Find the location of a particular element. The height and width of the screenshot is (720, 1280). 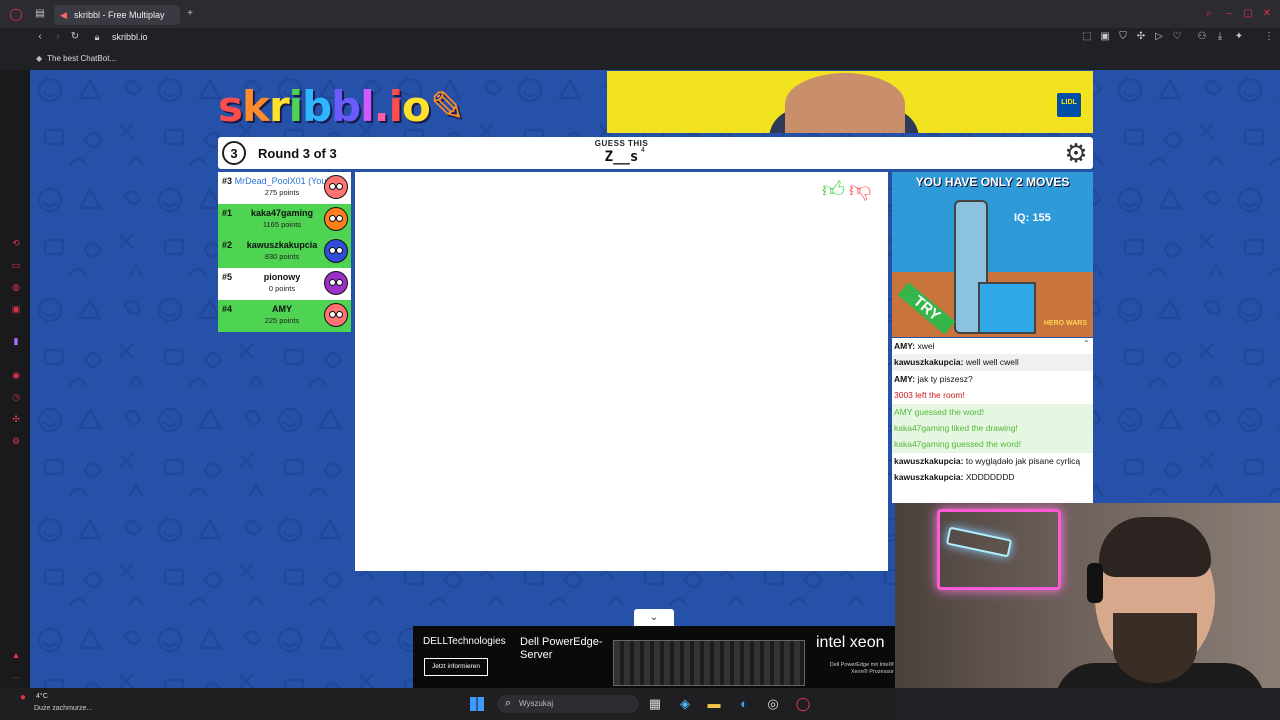

chat-message: AMY guessed the word! is located at coordinates (992, 412).